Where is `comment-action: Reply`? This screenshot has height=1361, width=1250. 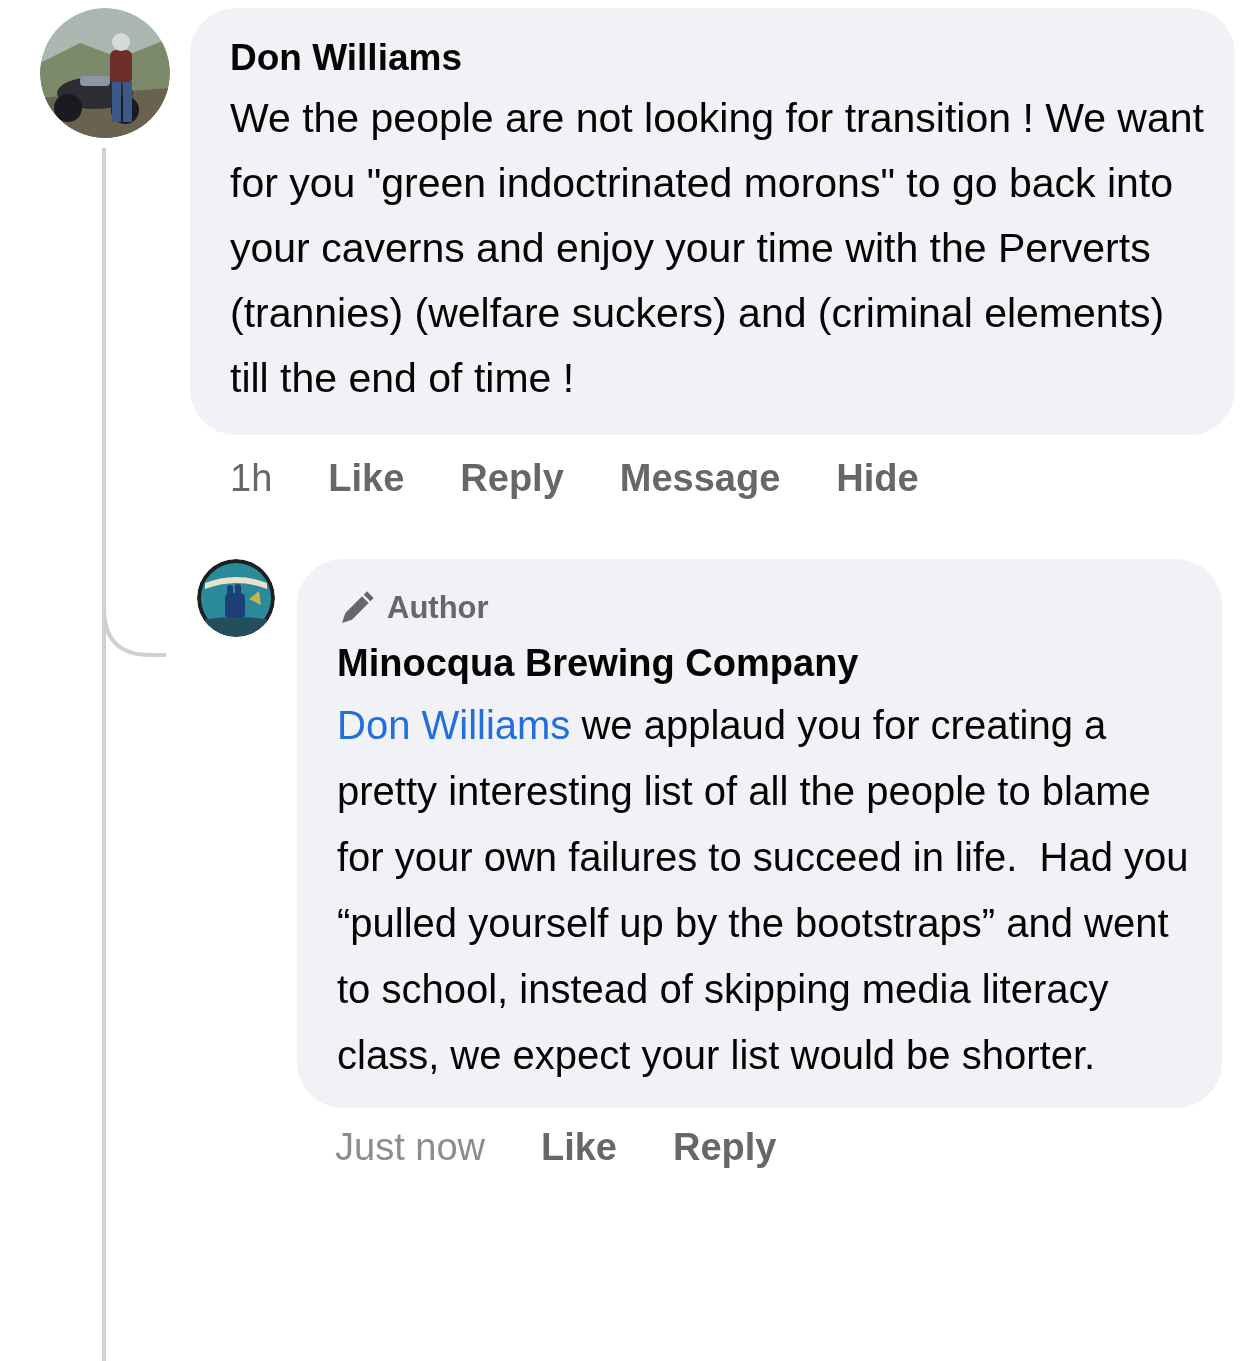 comment-action: Reply is located at coordinates (512, 478).